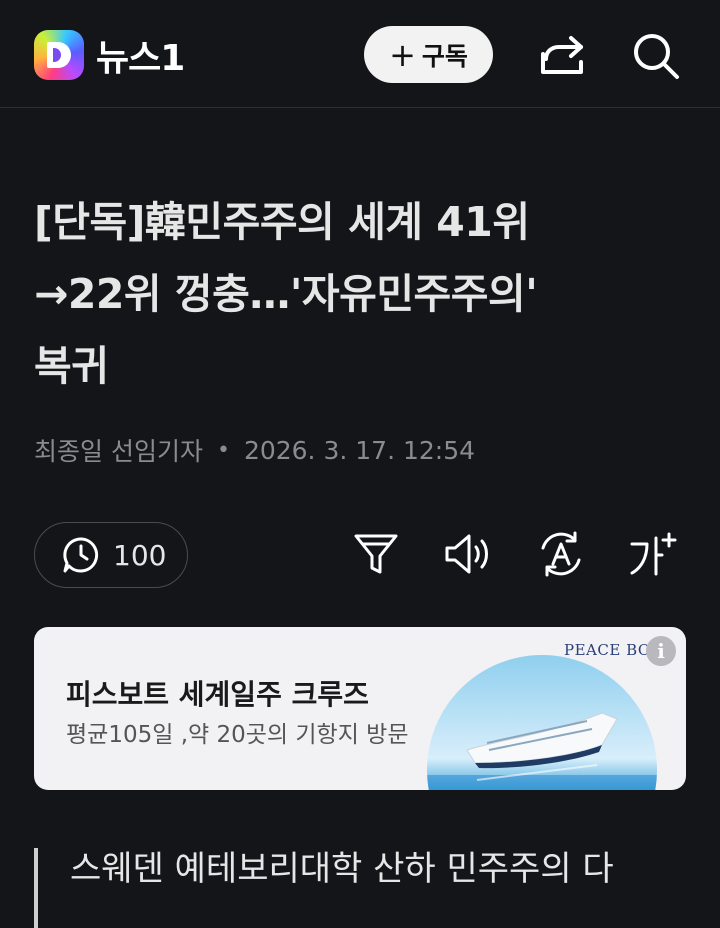 This screenshot has height=928, width=720. Describe the element at coordinates (561, 554) in the screenshot. I see `translate-icon` at that location.